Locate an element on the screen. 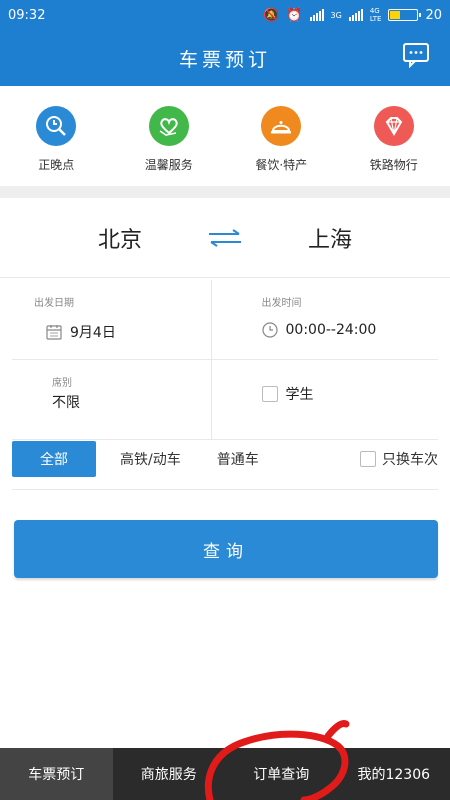 The height and width of the screenshot is (800, 450). network-4g: 4G LTE is located at coordinates (376, 15).